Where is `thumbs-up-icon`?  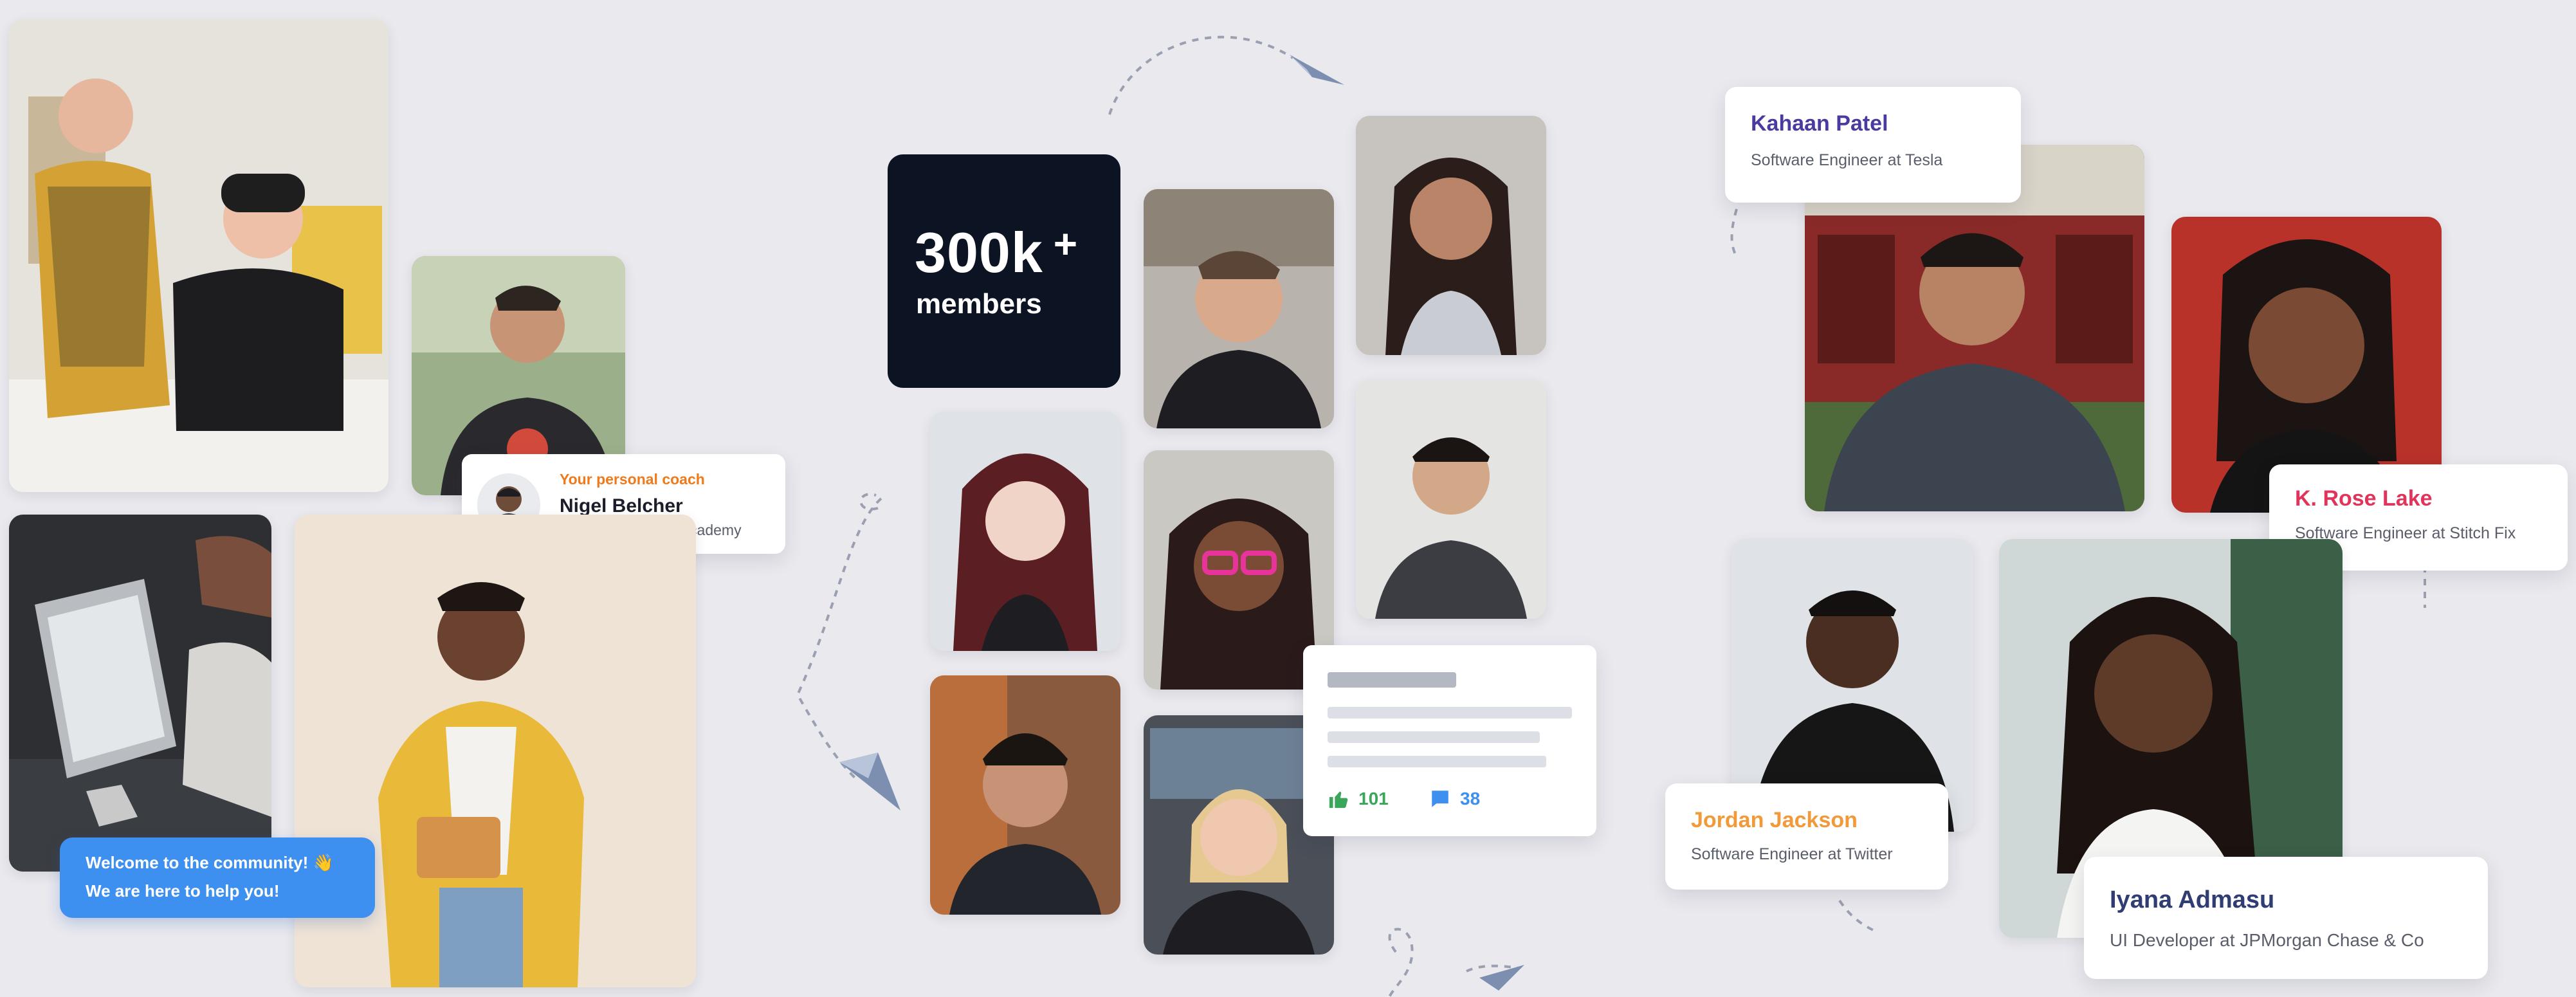
thumbs-up-icon is located at coordinates (1338, 800).